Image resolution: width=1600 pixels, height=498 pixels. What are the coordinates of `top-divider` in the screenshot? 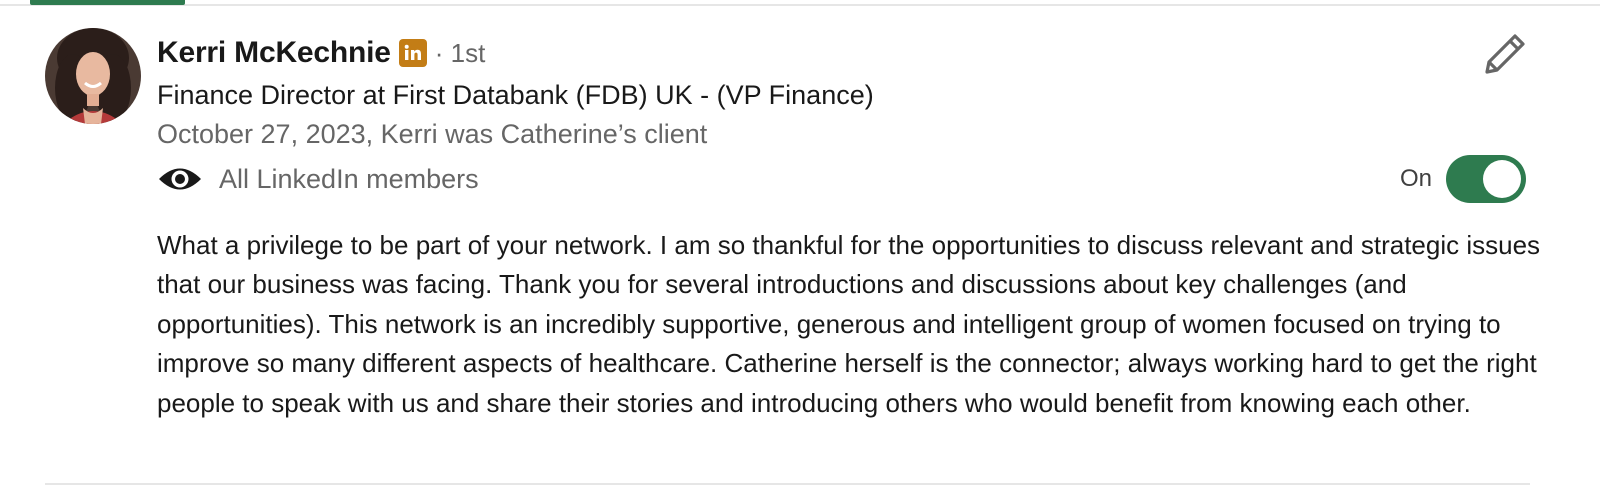 It's located at (800, 5).